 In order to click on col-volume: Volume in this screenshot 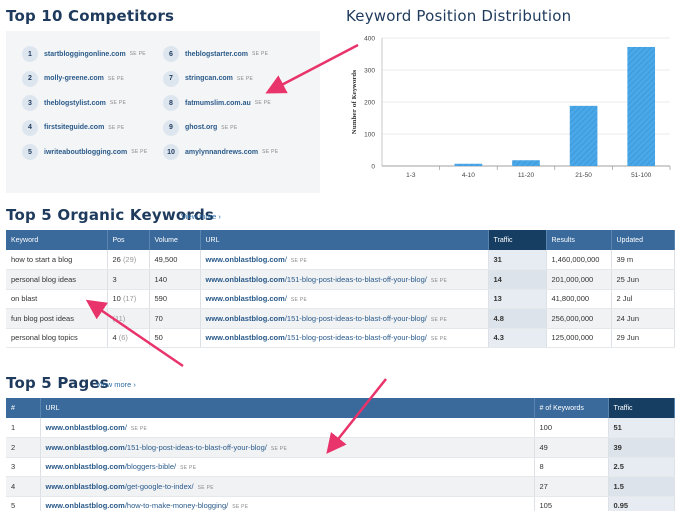, I will do `click(175, 240)`.